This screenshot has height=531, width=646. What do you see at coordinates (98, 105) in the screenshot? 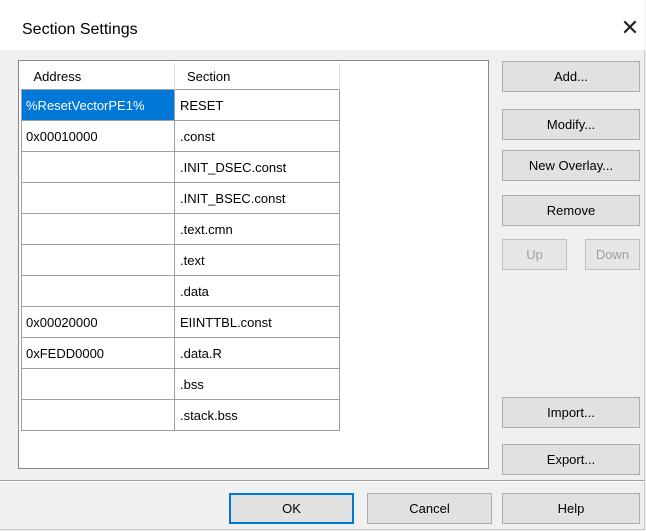
I see `address-cell: %ResetVectorPE1%` at bounding box center [98, 105].